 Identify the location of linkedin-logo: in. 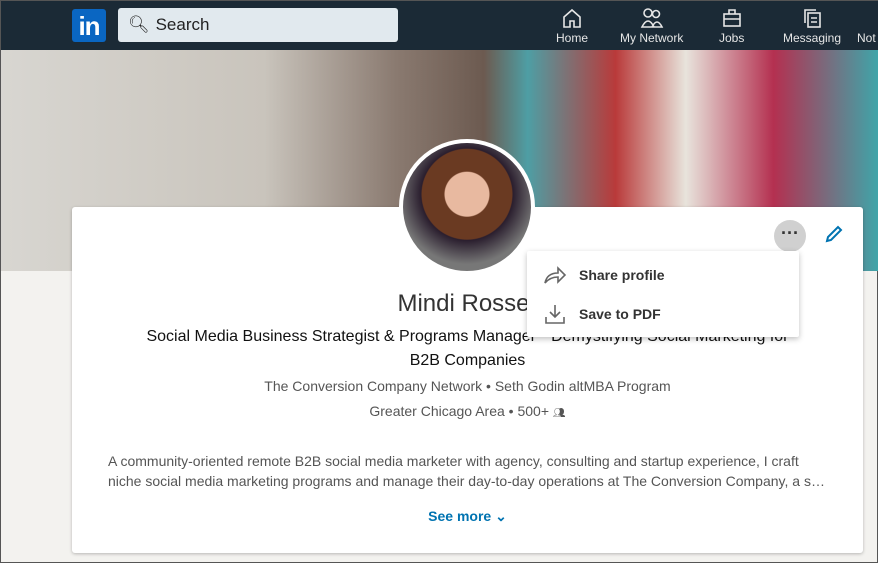
(89, 25).